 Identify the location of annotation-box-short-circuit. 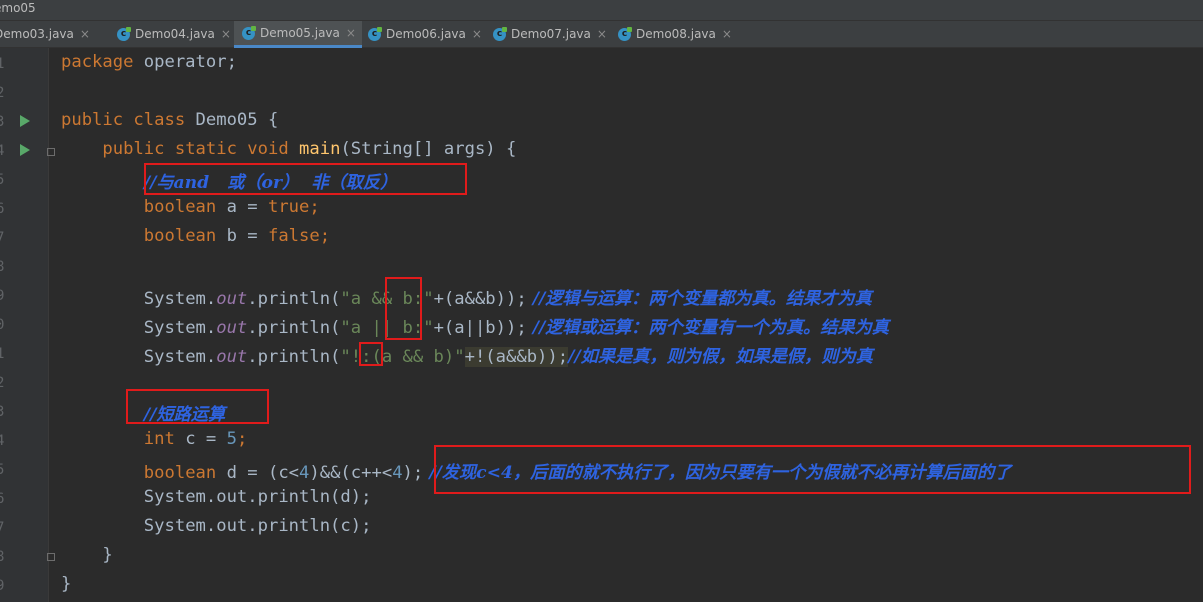
(197, 406).